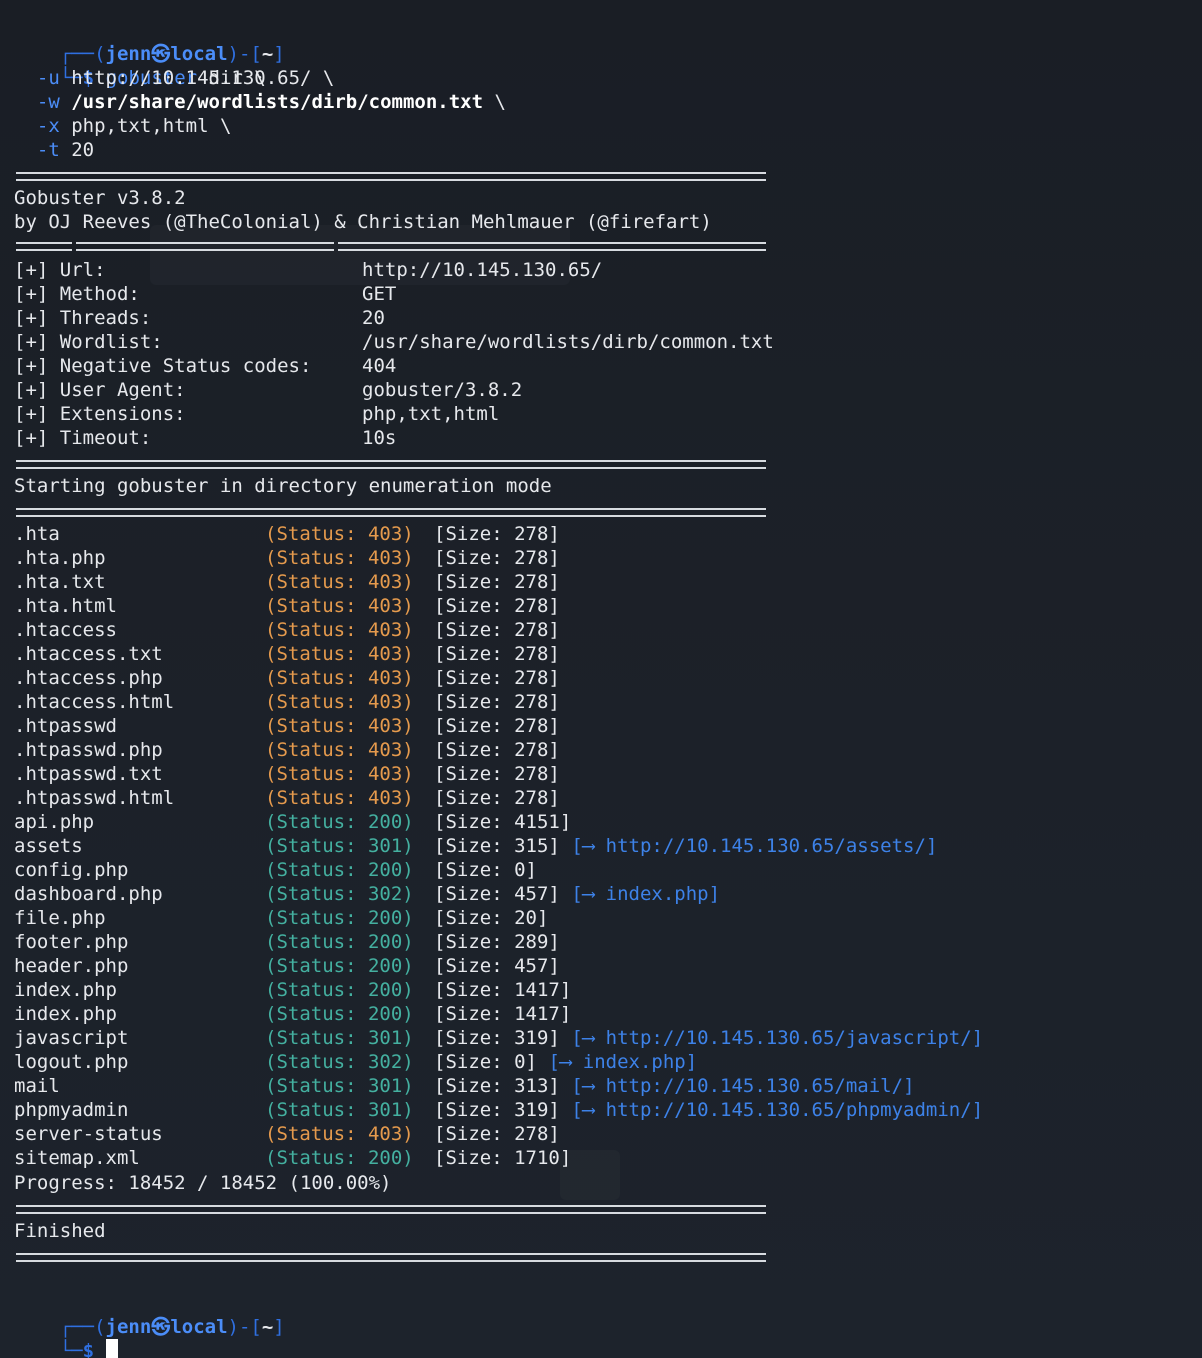  Describe the element at coordinates (379, 366) in the screenshot. I see `config-value: 404` at that location.